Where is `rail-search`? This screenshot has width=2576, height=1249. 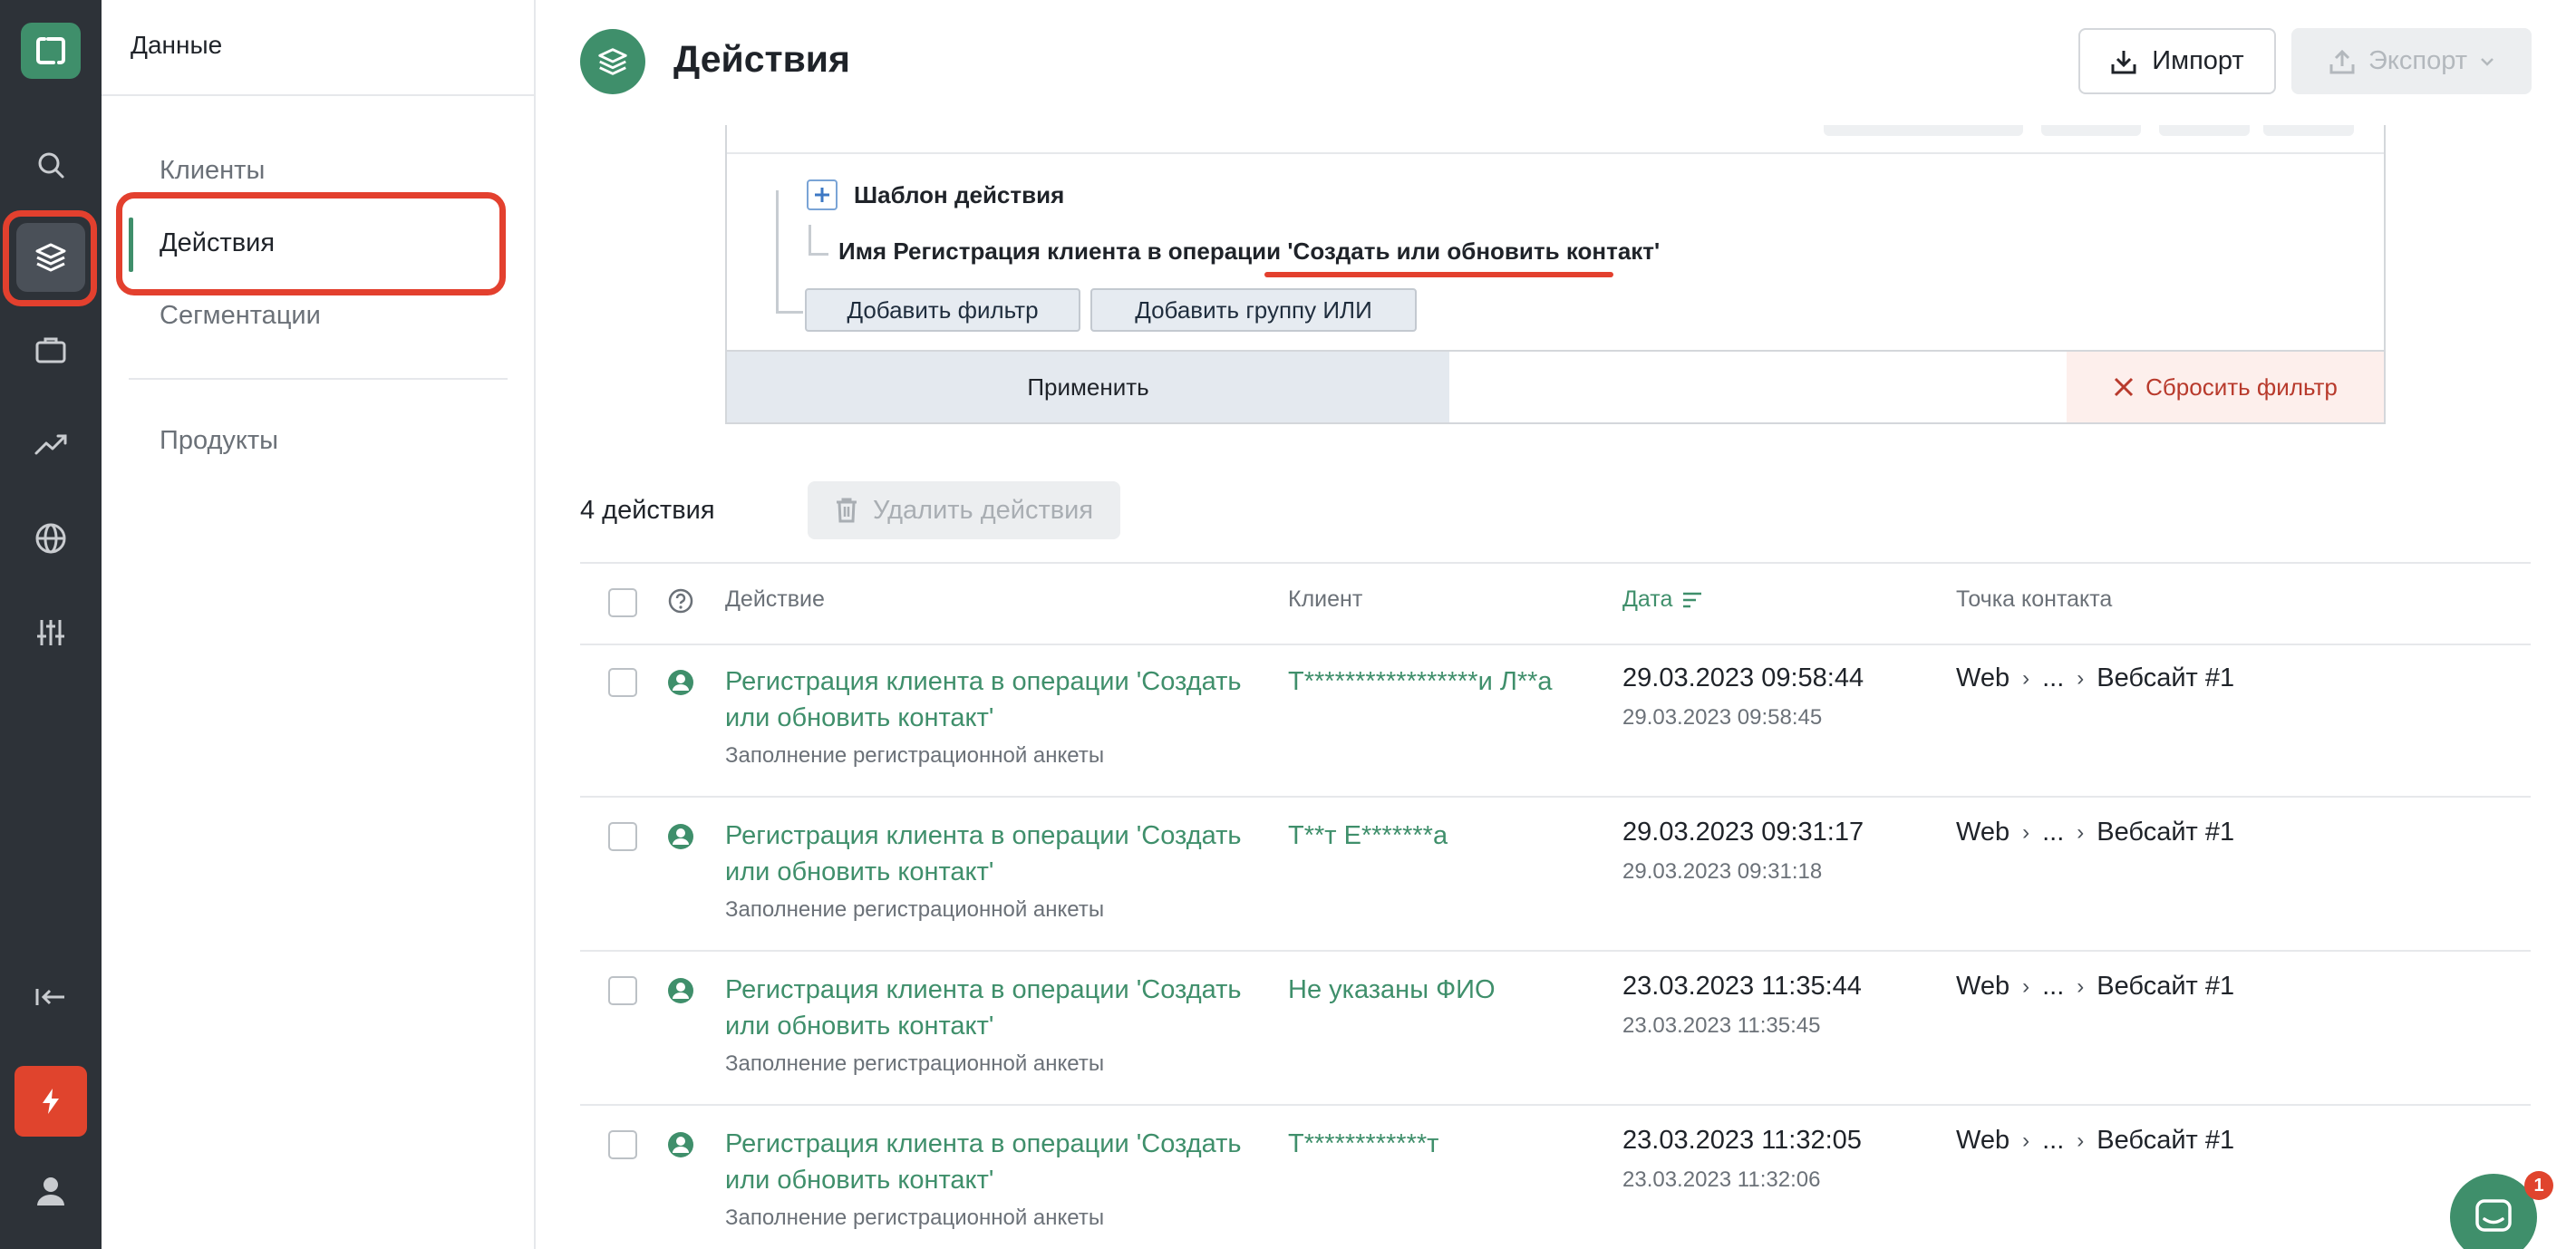
rail-search is located at coordinates (50, 165).